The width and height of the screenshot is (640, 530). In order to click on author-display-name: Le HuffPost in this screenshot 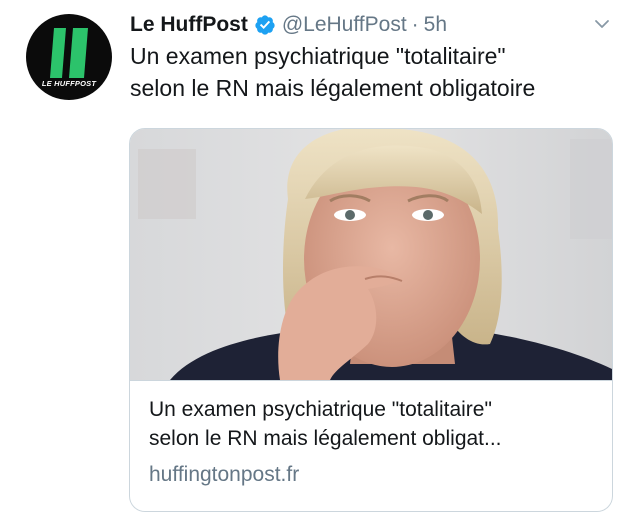, I will do `click(189, 25)`.